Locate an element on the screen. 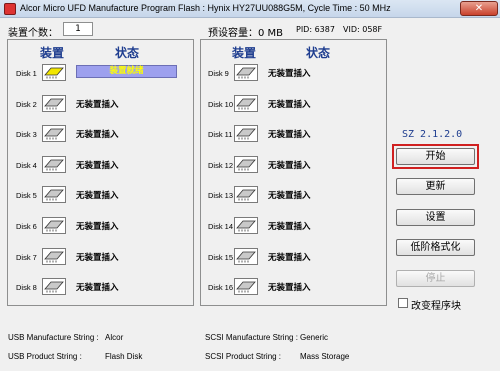 The width and height of the screenshot is (500, 371). disk-label: Disk 4 is located at coordinates (26, 165).